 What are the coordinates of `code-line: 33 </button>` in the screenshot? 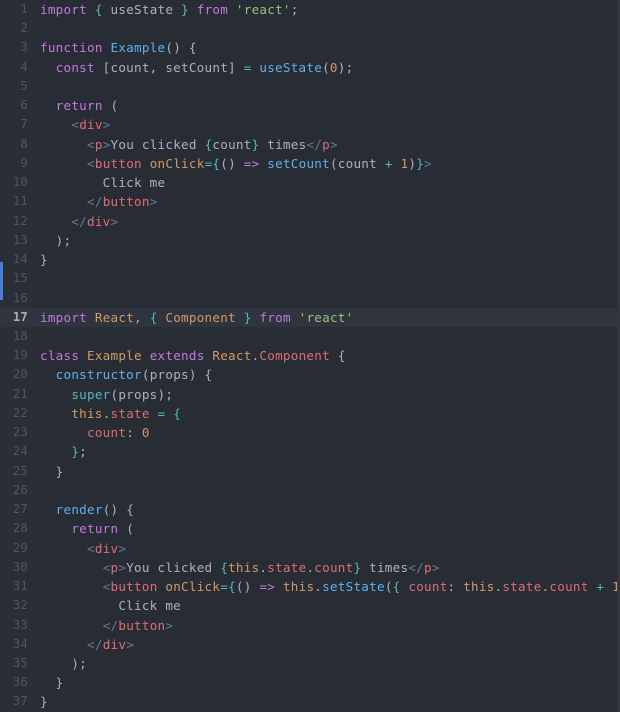 It's located at (310, 625).